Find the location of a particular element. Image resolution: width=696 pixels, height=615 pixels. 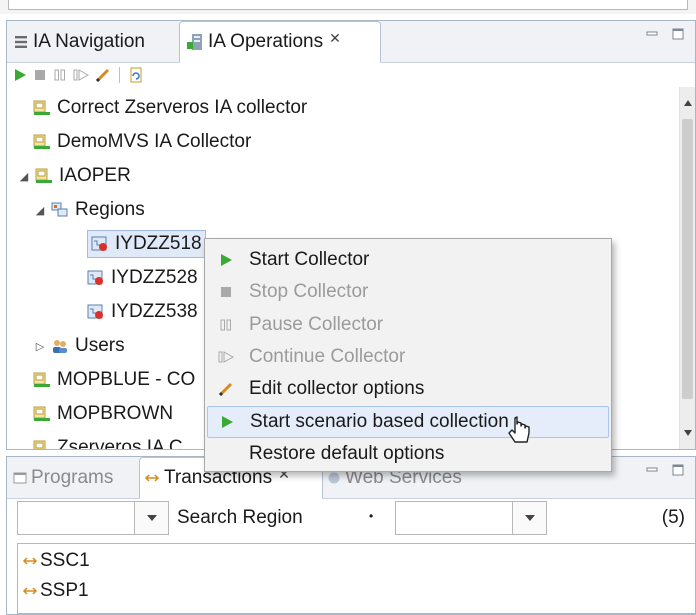

tree-item-label: Users is located at coordinates (100, 345).